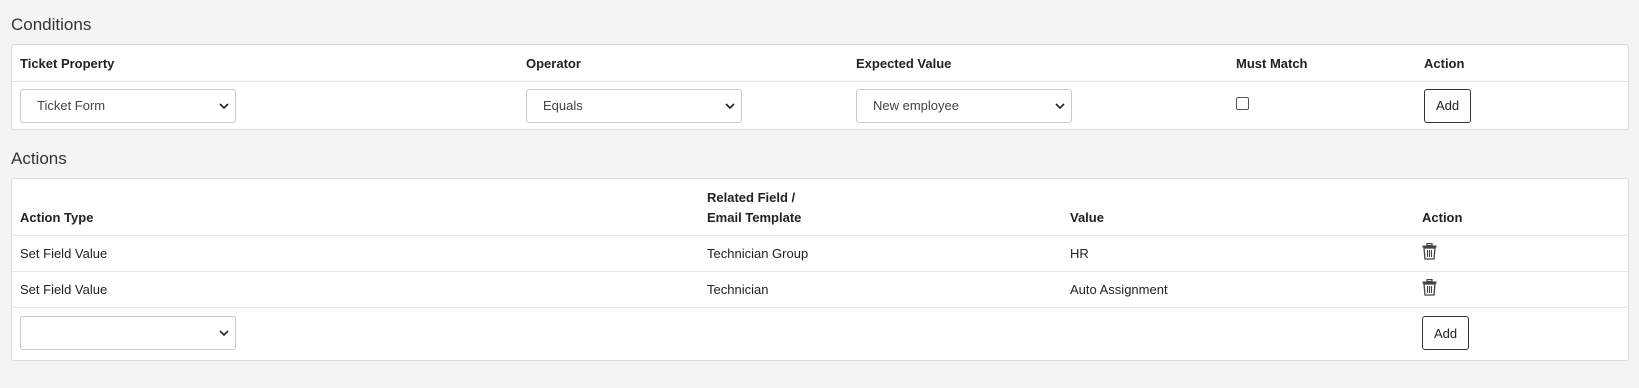 This screenshot has height=388, width=1639. What do you see at coordinates (1038, 63) in the screenshot?
I see `header-expected-value: Expected Value` at bounding box center [1038, 63].